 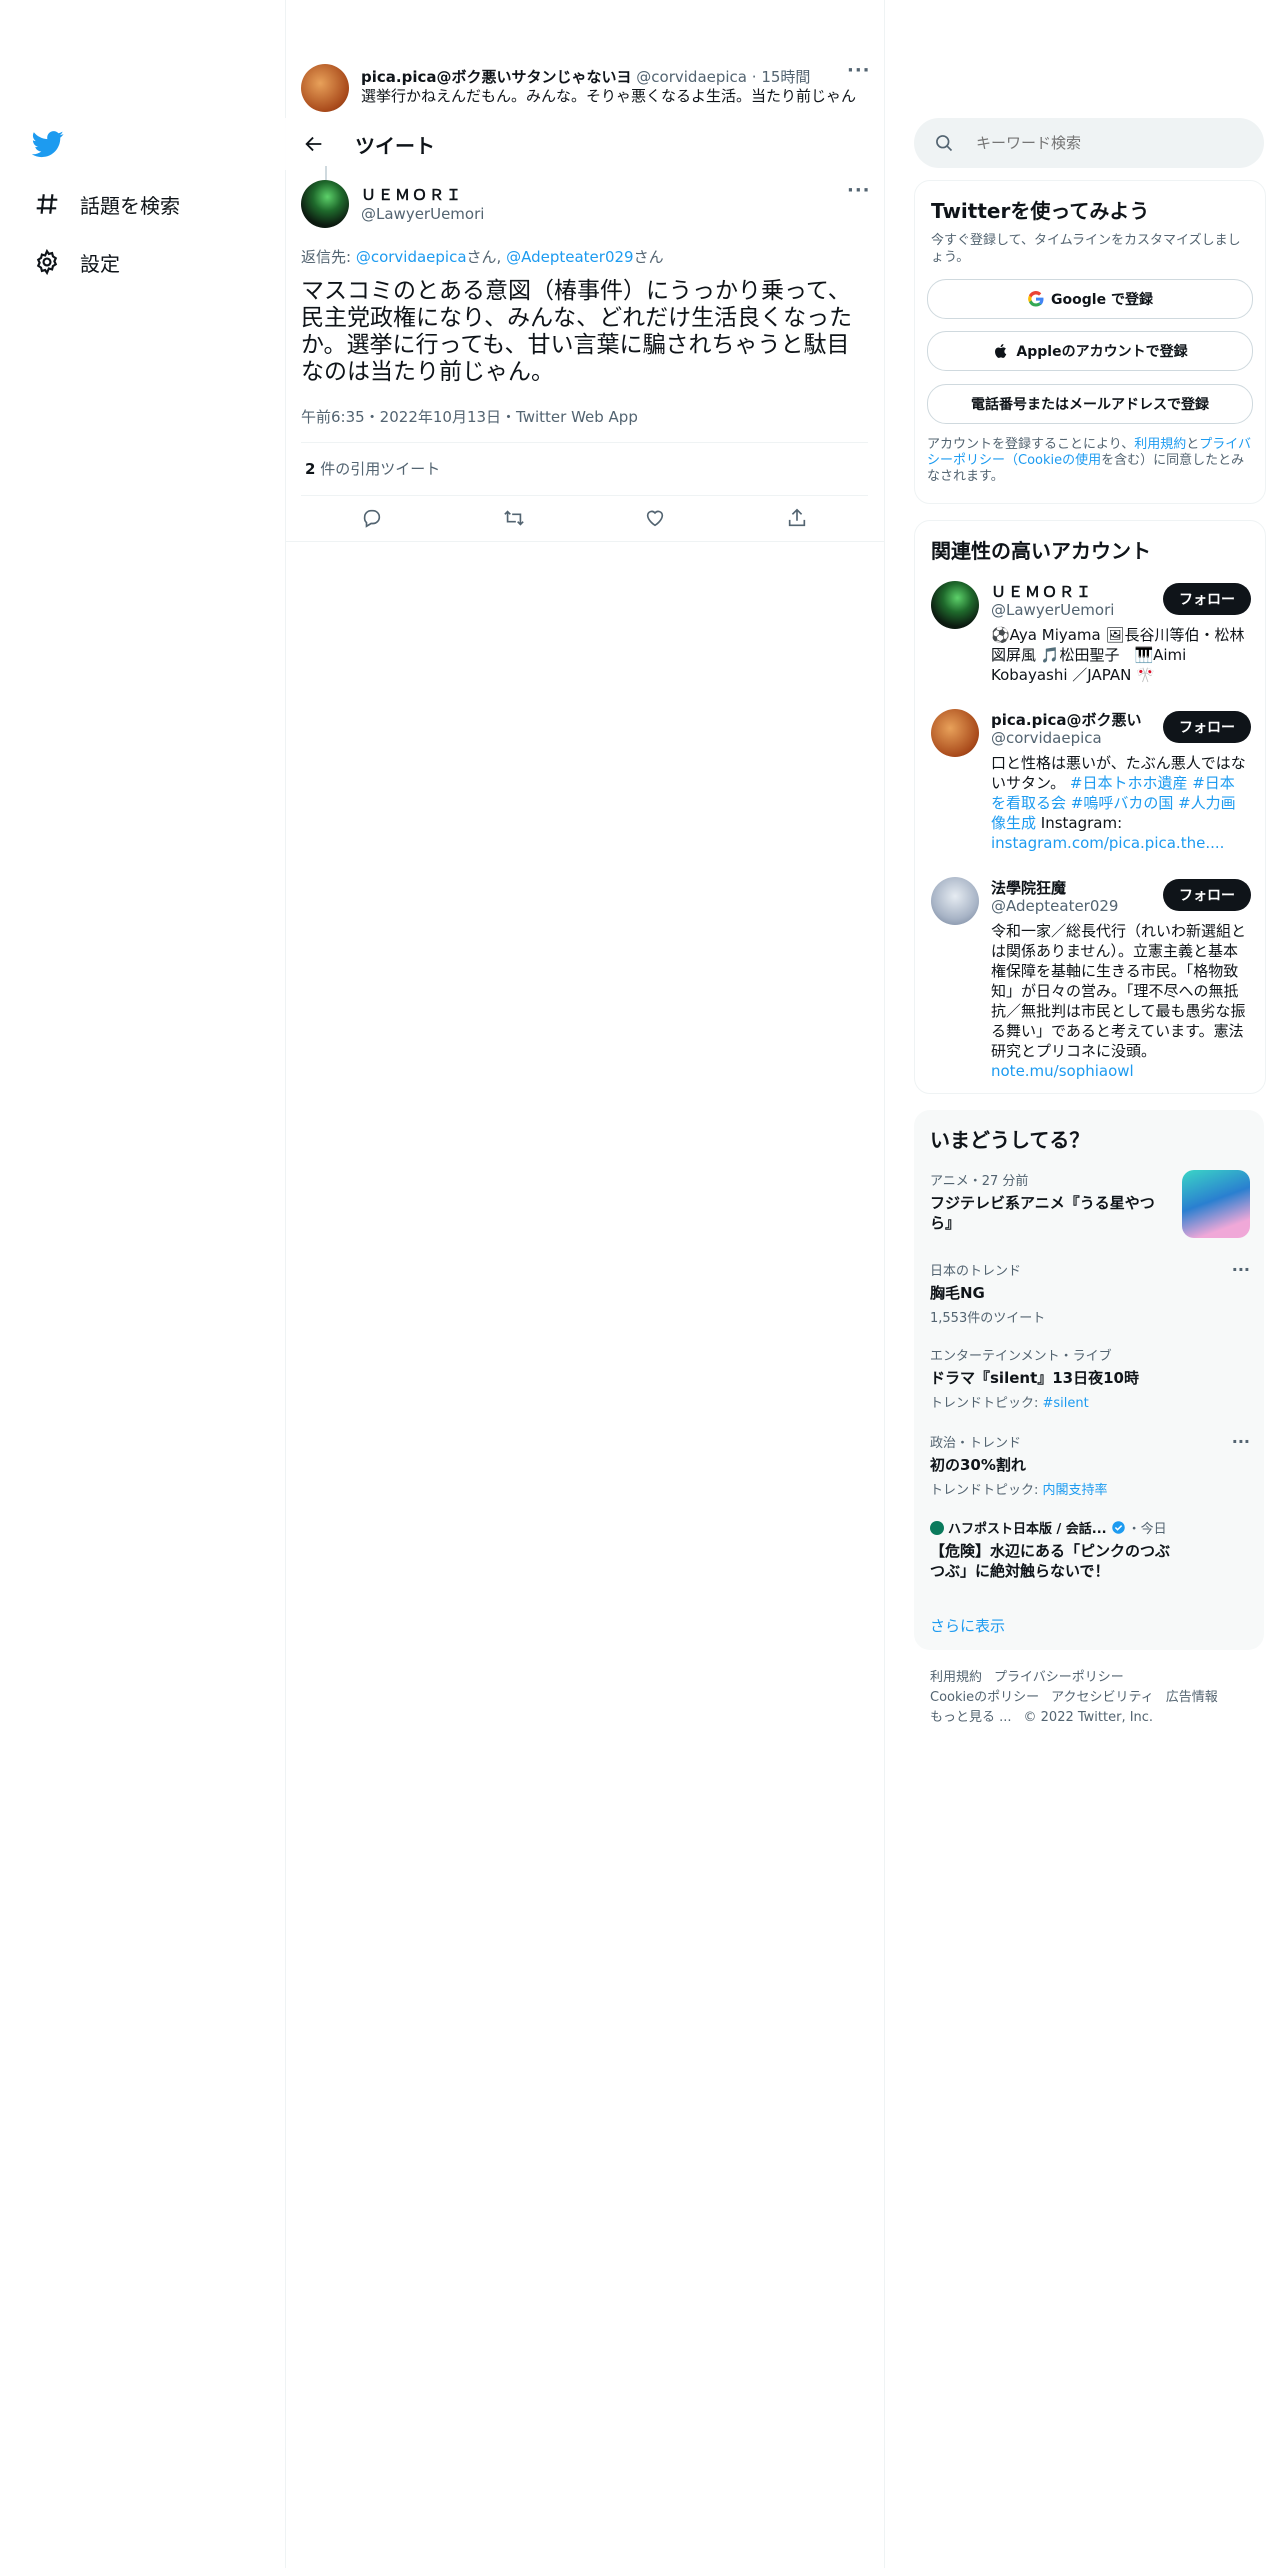 I want to click on trend-category: 日本のトレンド, so click(x=976, y=1271).